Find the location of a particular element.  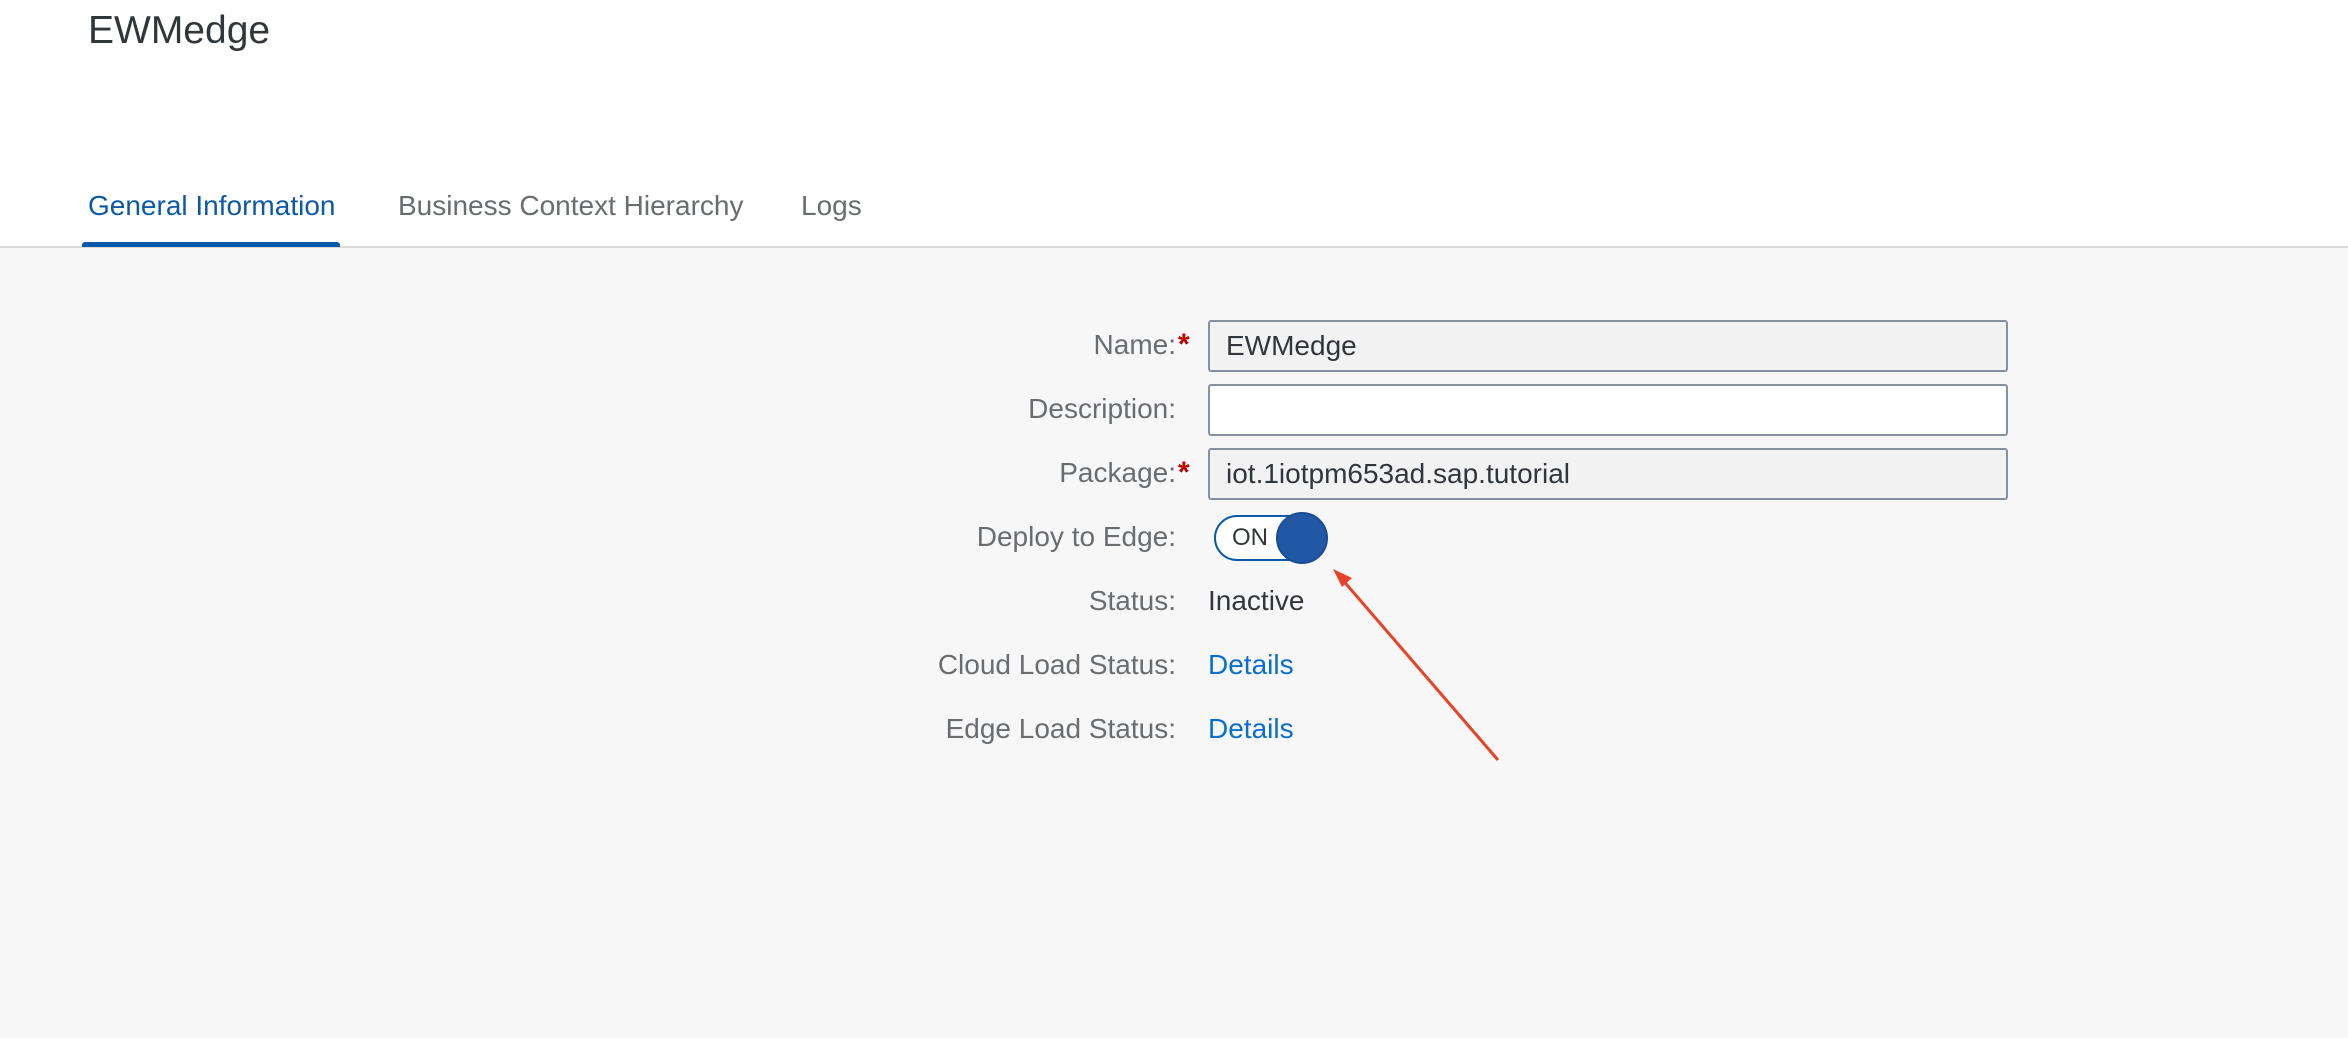

active-tab-indicator is located at coordinates (211, 244).